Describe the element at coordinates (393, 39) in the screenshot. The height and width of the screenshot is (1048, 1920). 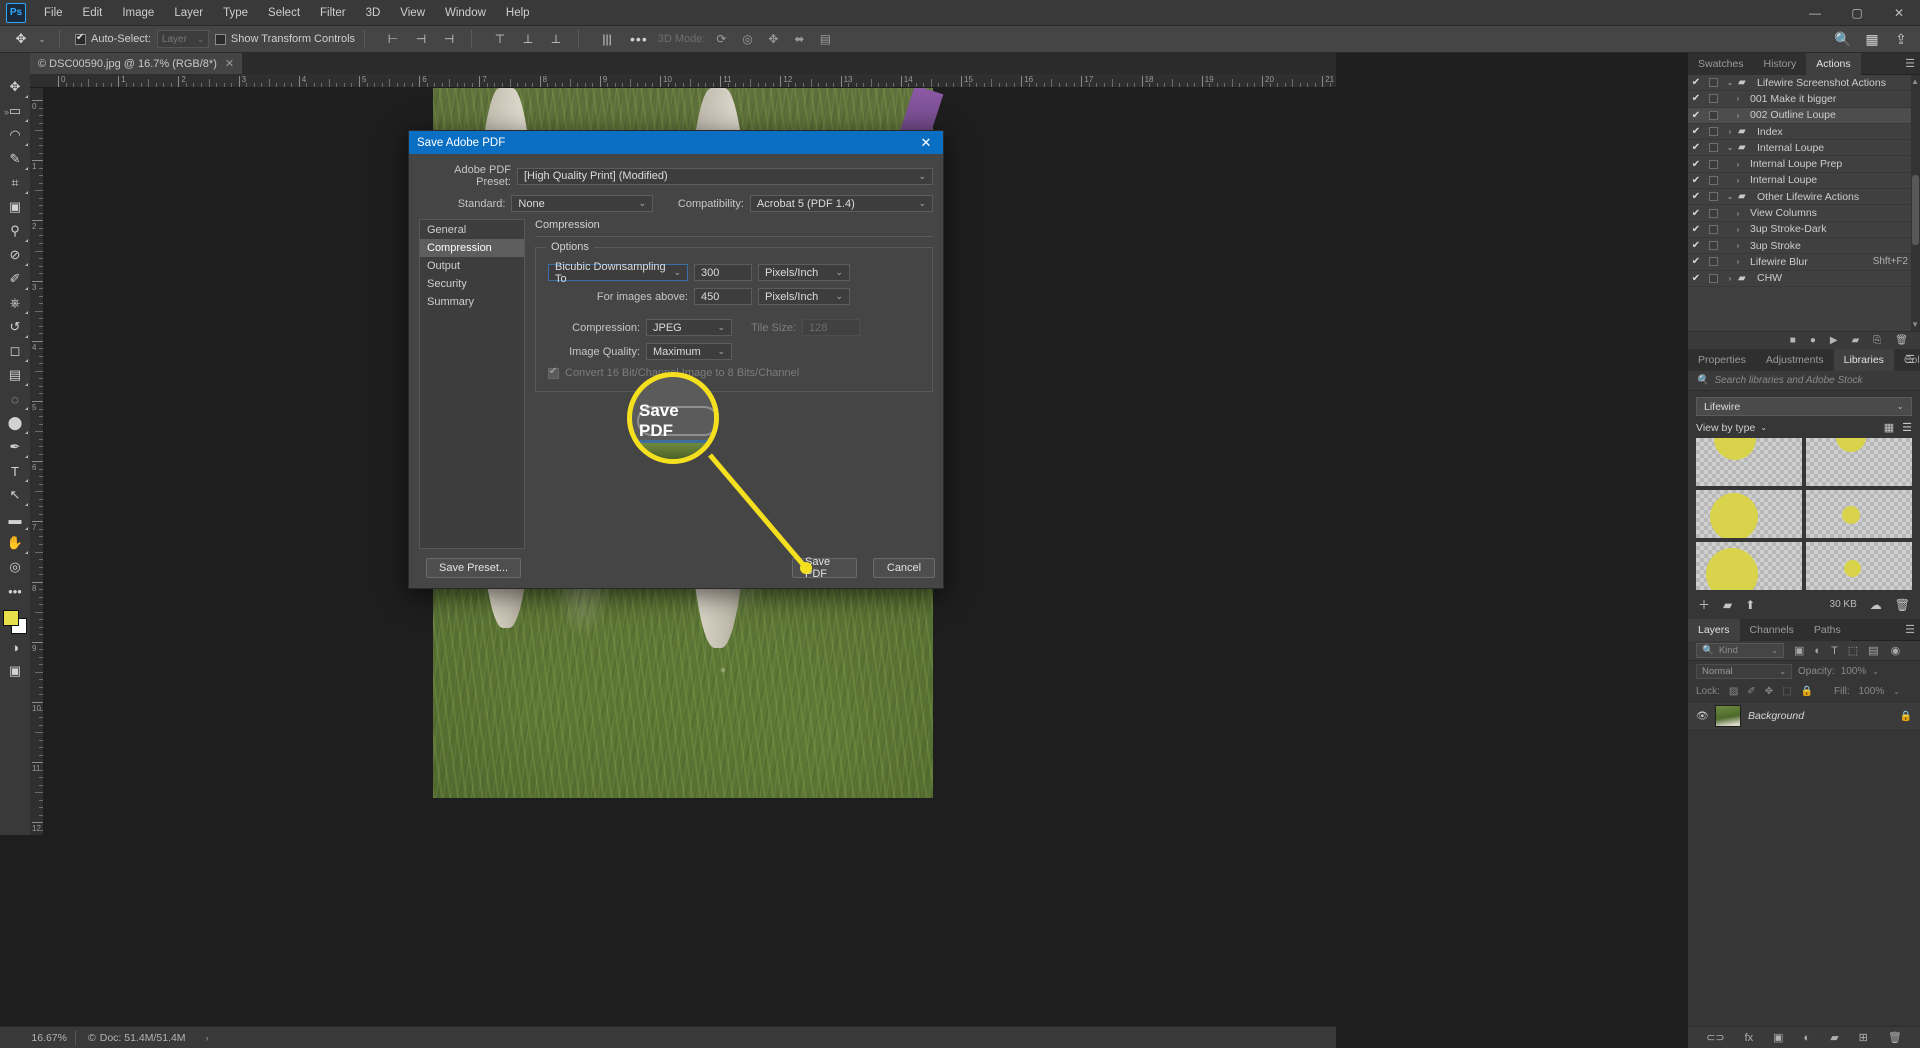
I see `align-left-icon: ⊢` at that location.